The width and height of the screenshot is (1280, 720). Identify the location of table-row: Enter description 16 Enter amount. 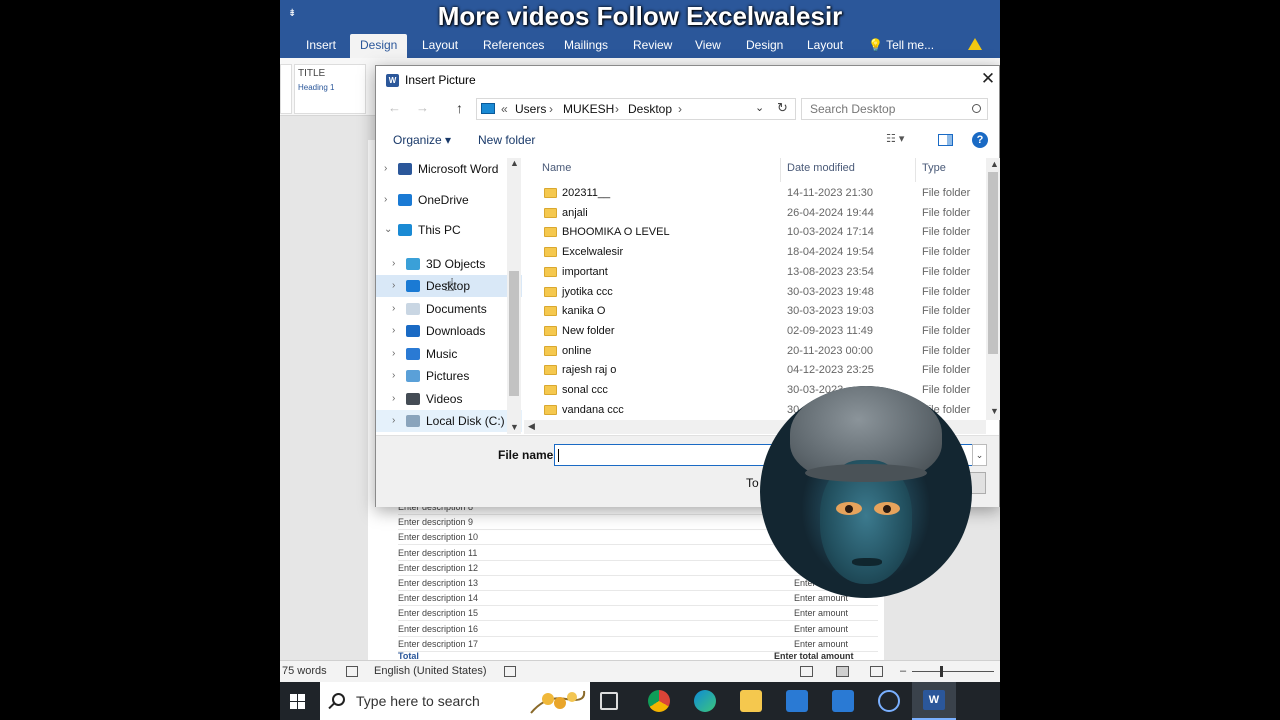
(638, 629).